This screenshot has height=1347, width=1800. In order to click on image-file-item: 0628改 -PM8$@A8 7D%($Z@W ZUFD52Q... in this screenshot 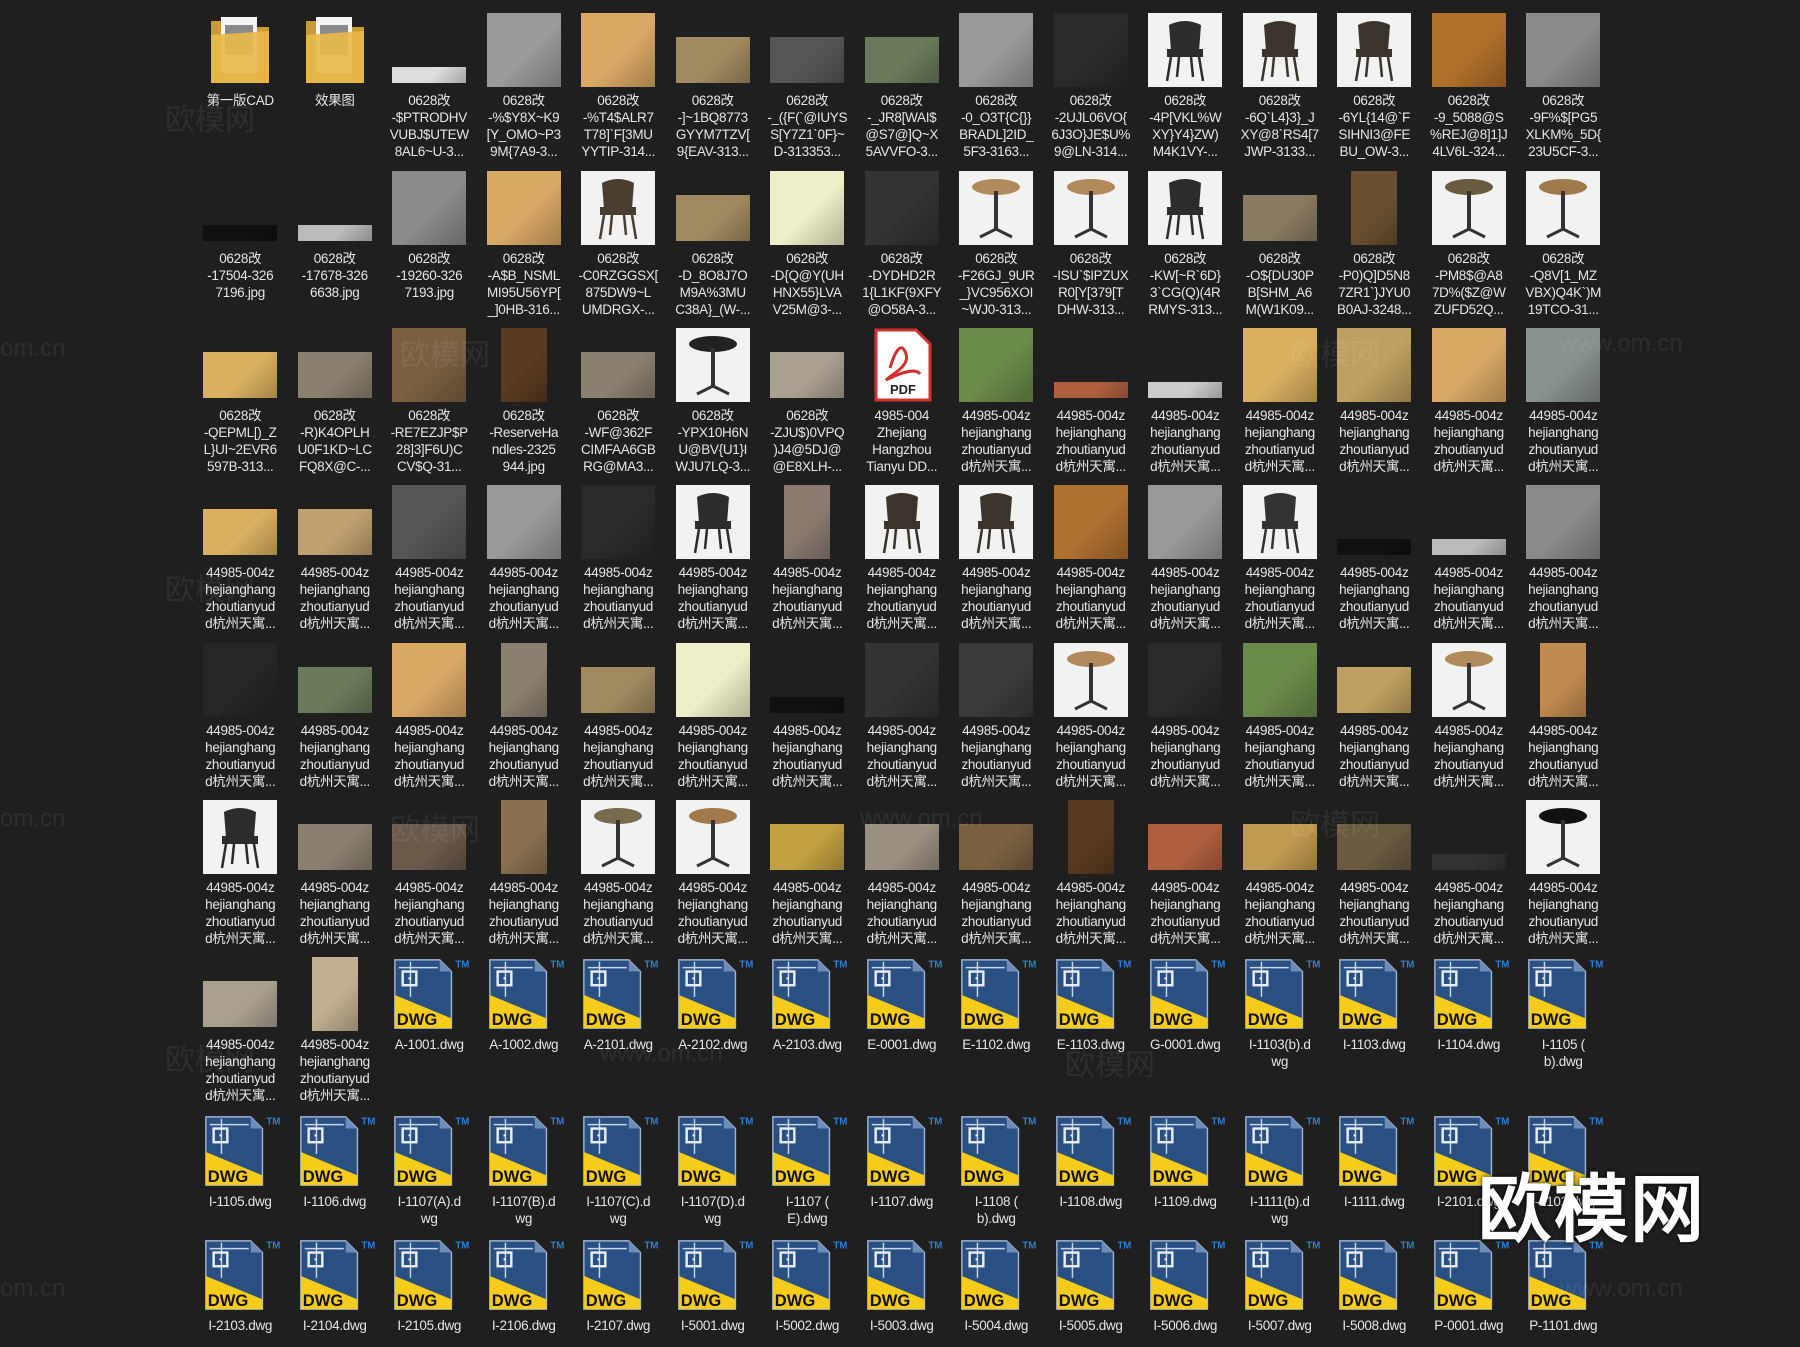, I will do `click(1469, 243)`.